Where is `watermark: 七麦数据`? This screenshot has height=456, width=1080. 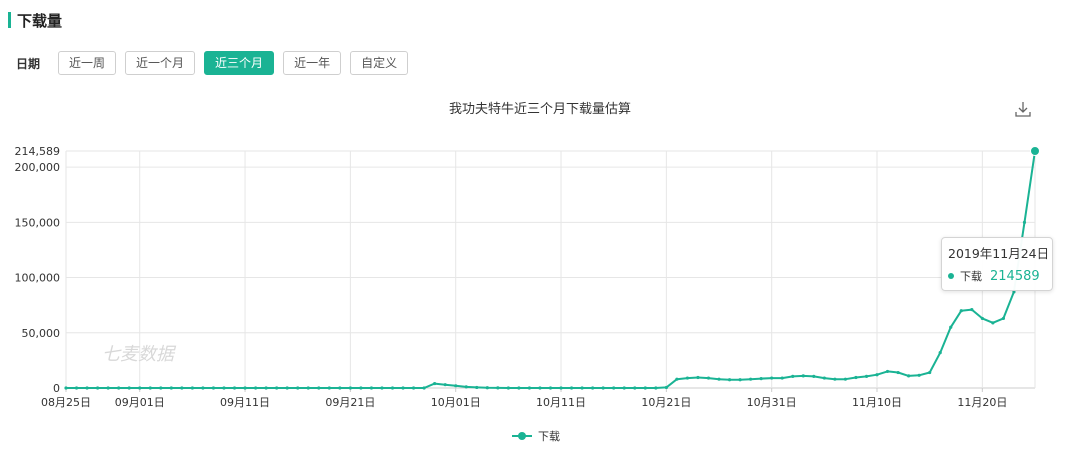 watermark: 七麦数据 is located at coordinates (139, 354).